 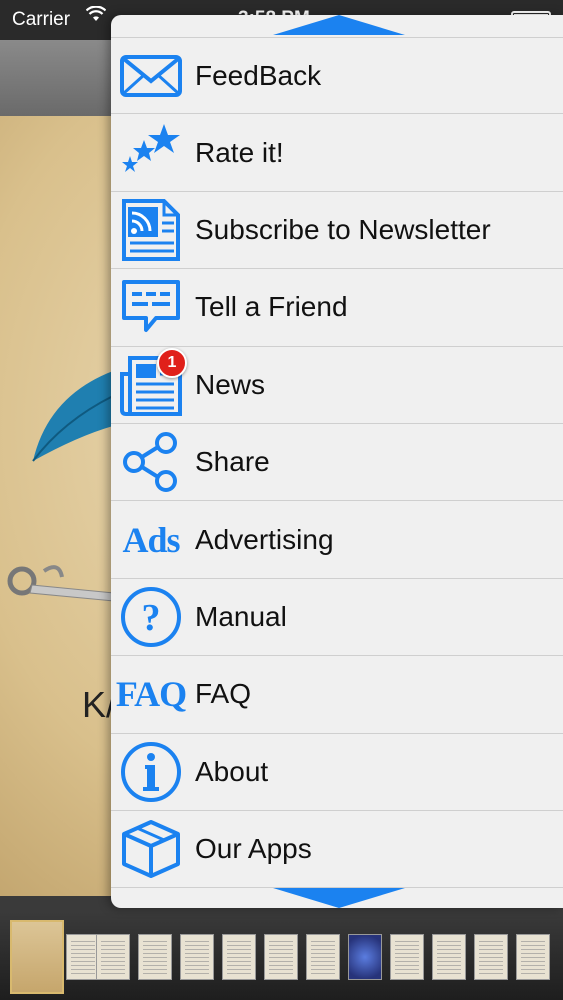 I want to click on menu-item-about: About, so click(x=337, y=772).